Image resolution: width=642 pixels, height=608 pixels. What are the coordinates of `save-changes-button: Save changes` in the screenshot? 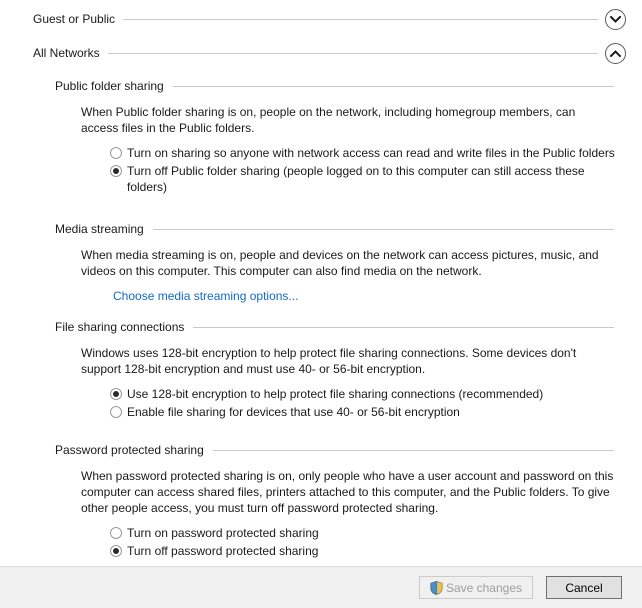 It's located at (475, 587).